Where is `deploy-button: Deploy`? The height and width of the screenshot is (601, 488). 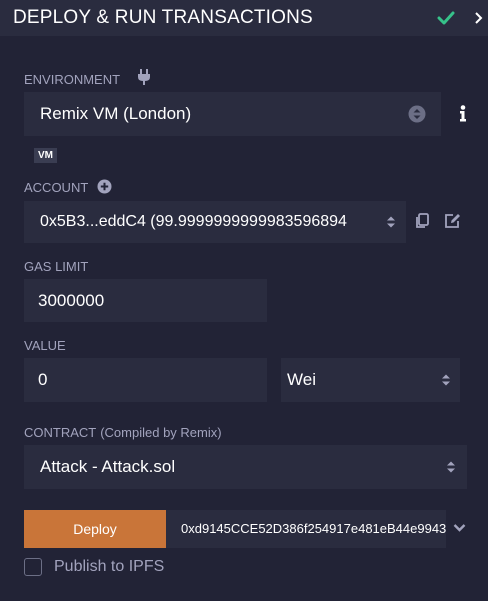
deploy-button: Deploy is located at coordinates (95, 529).